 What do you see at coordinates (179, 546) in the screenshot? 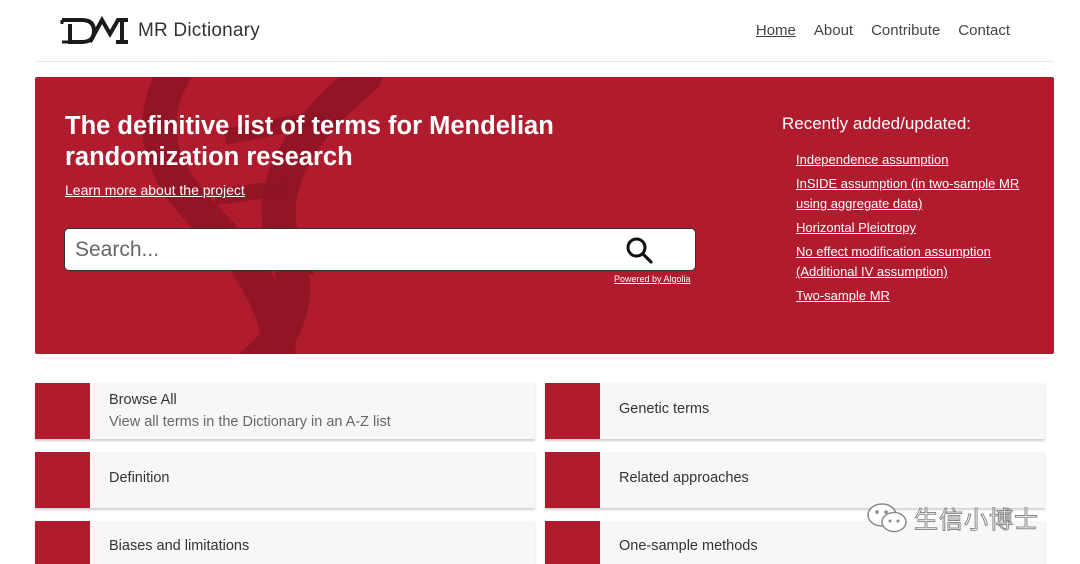
I see `card-title: Biases and limitations` at bounding box center [179, 546].